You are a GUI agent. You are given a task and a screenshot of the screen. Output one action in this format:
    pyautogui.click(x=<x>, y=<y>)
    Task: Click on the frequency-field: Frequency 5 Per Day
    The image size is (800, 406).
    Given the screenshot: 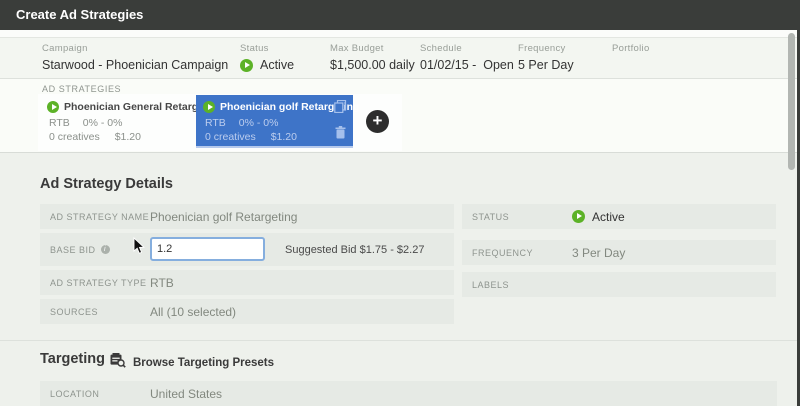 What is the action you would take?
    pyautogui.click(x=546, y=57)
    